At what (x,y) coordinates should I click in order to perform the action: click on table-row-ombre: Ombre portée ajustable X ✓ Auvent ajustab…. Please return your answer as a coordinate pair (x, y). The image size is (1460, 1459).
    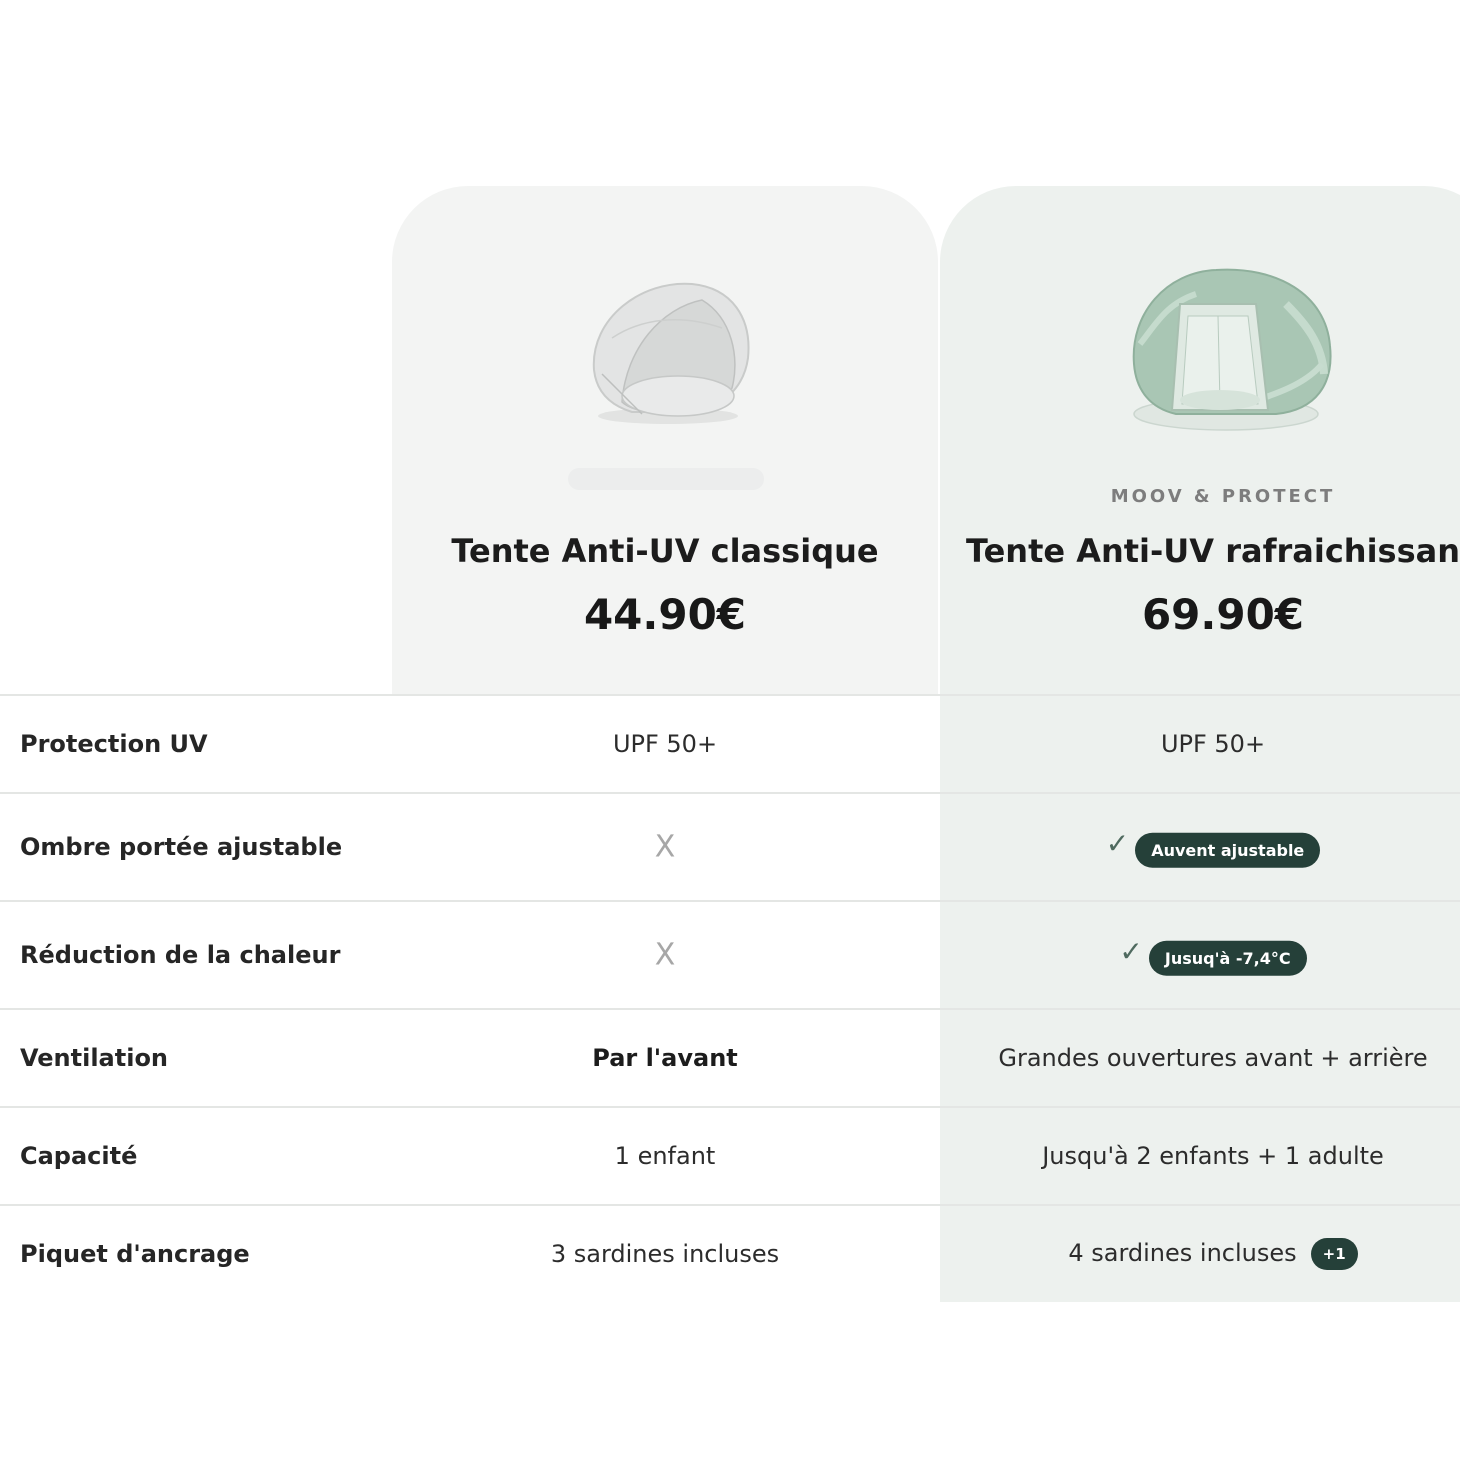
    Looking at the image, I should click on (730, 846).